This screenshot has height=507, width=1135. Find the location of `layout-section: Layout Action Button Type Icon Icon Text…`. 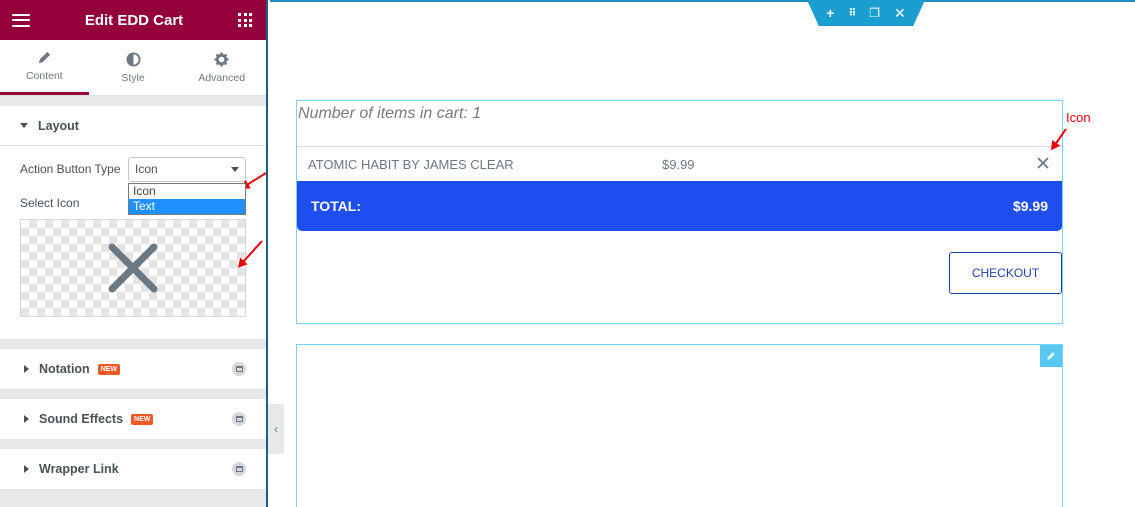

layout-section: Layout Action Button Type Icon Icon Text… is located at coordinates (133, 222).